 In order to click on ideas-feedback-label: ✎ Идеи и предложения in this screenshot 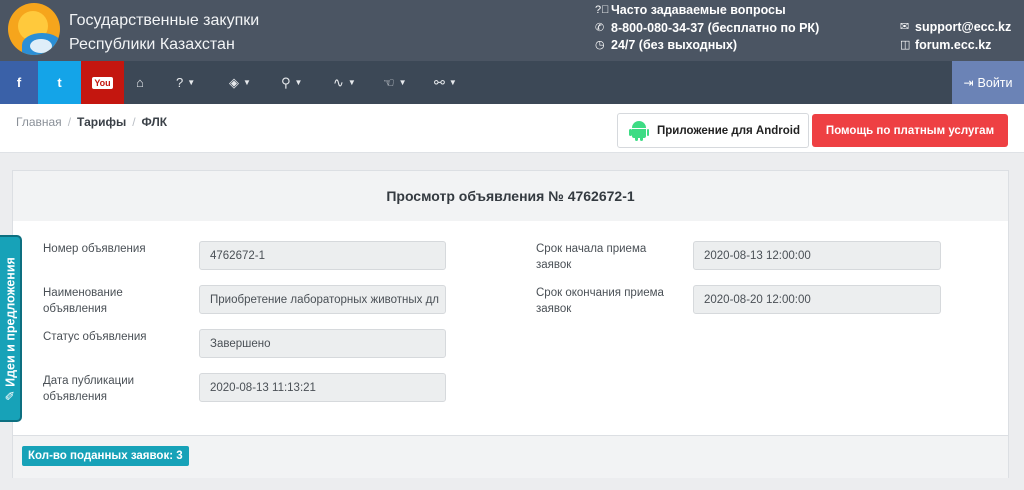, I will do `click(9, 329)`.